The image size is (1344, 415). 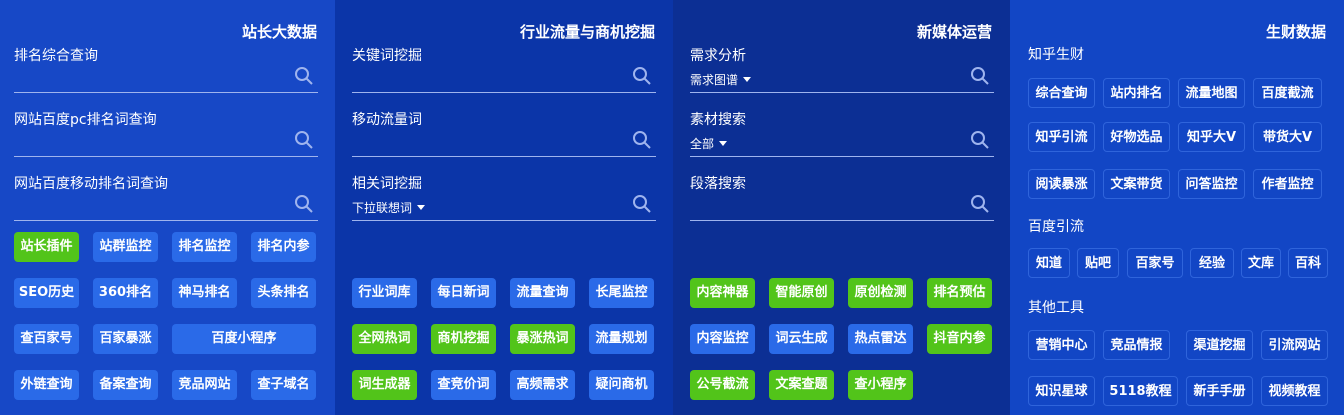 What do you see at coordinates (721, 79) in the screenshot?
I see `dropdown-select: 需求图谱` at bounding box center [721, 79].